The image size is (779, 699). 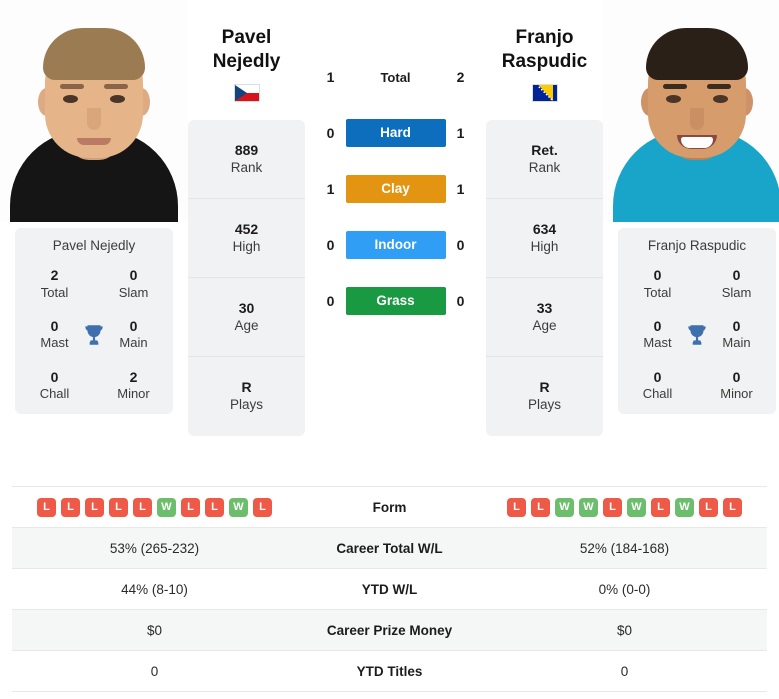 I want to click on right-high-value: 634, so click(x=544, y=228).